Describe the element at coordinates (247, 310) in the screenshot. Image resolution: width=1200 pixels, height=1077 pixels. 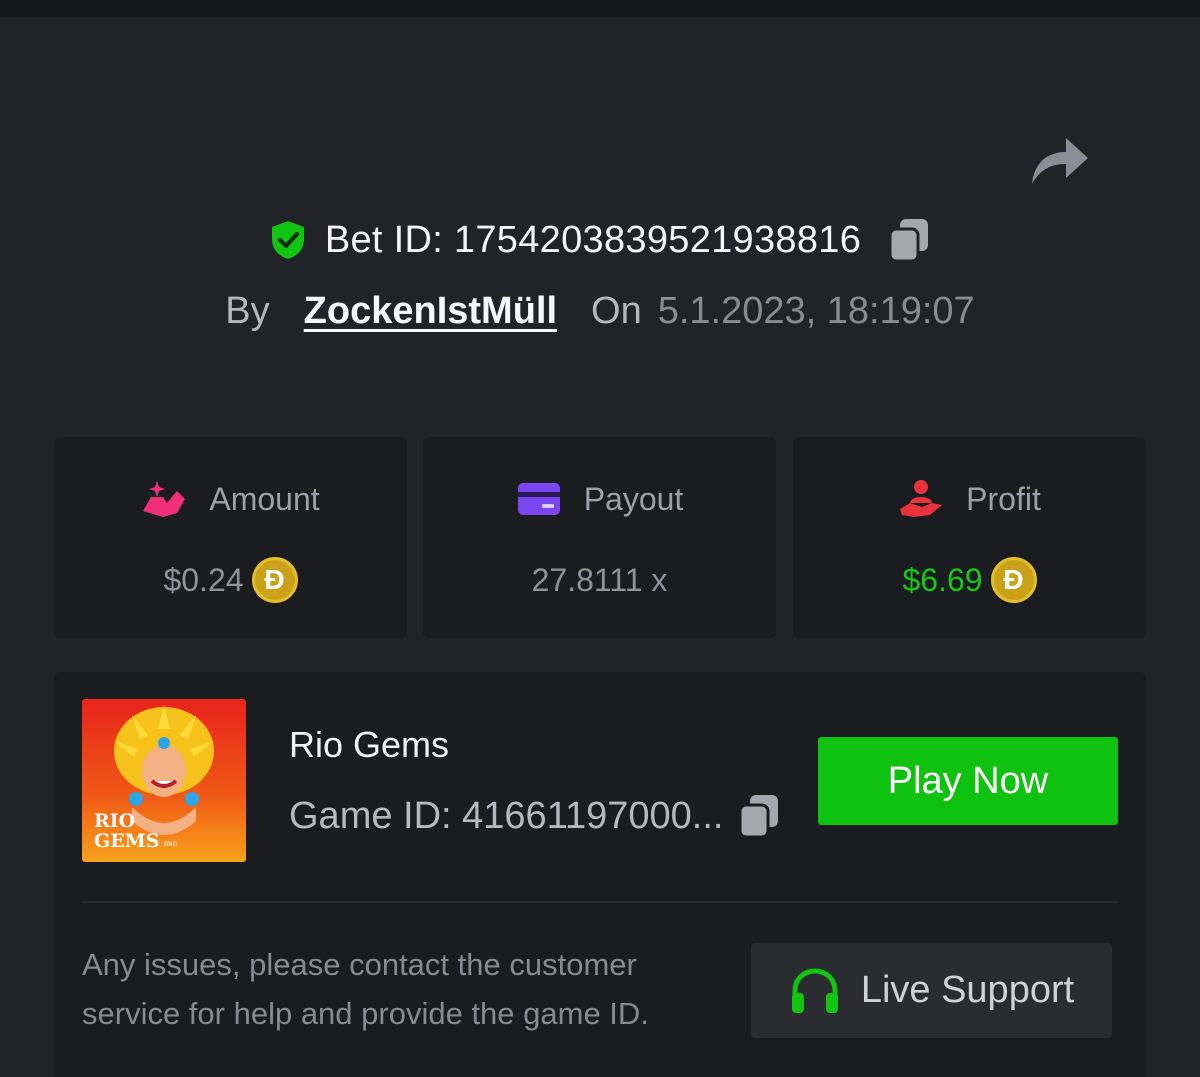
I see `by-label: By` at that location.